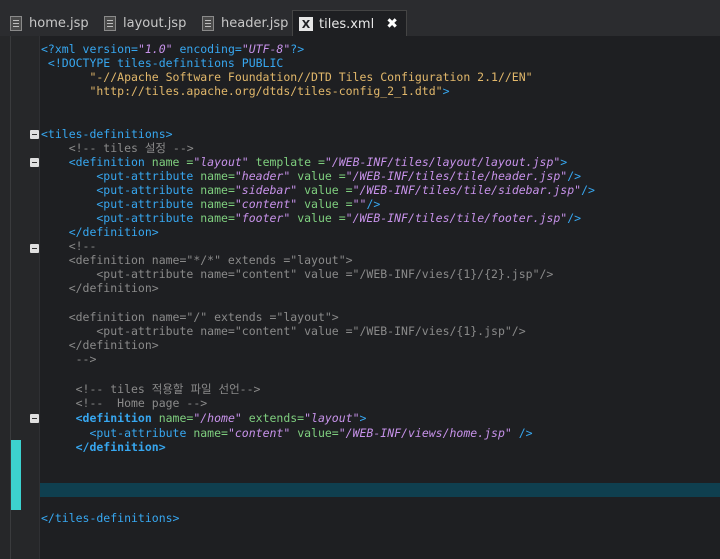 This screenshot has height=559, width=720. Describe the element at coordinates (151, 389) in the screenshot. I see `code-line: <!-- tiles 적용할 파일 선언-->` at that location.